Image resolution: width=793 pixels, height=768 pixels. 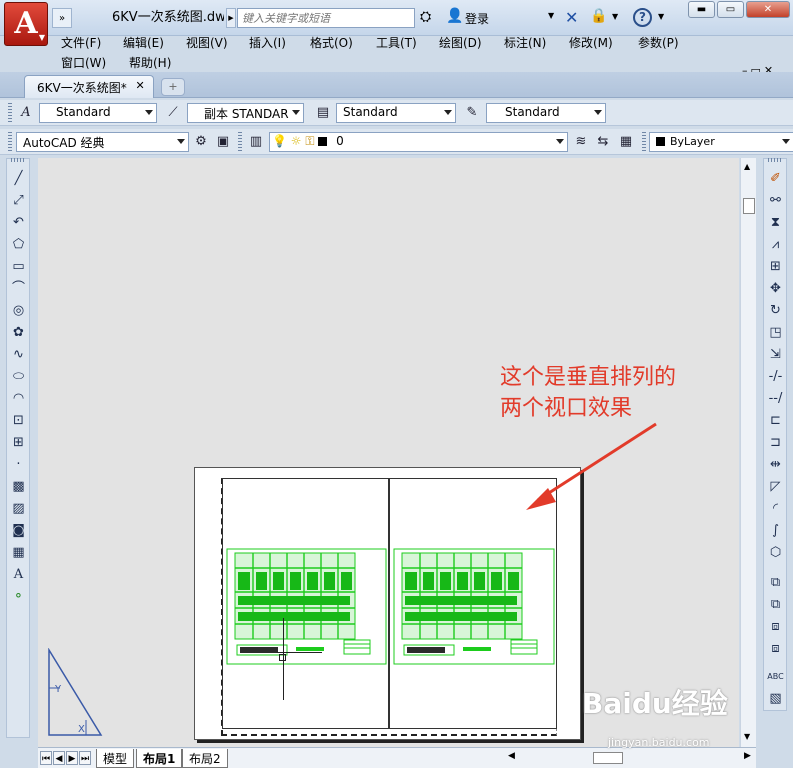 What do you see at coordinates (775, 698) in the screenshot?
I see `hatch-to-back-icon: ▧` at bounding box center [775, 698].